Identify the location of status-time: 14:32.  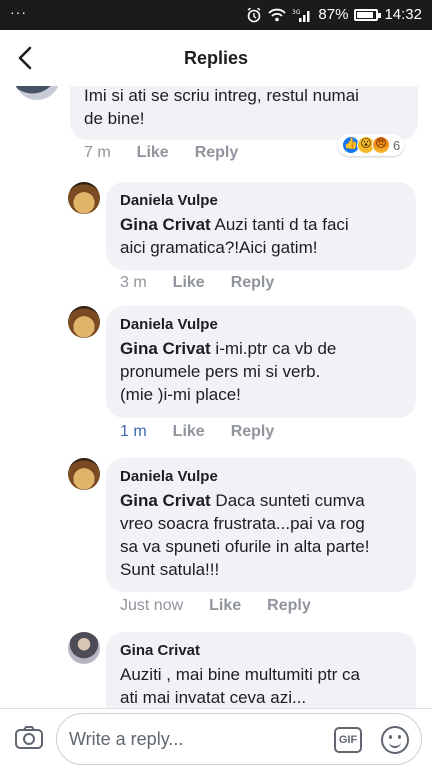
(403, 14).